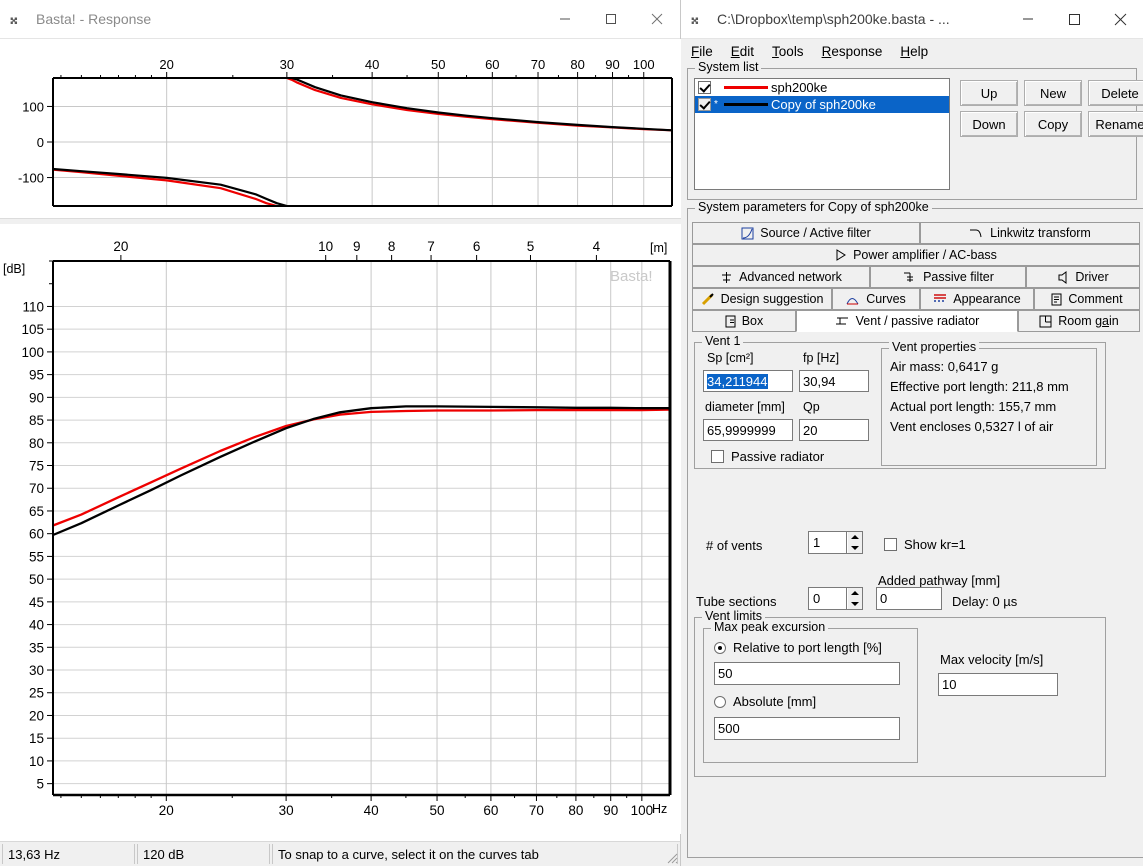 The width and height of the screenshot is (1143, 866). What do you see at coordinates (748, 381) in the screenshot?
I see `sp-input: 34,211944` at bounding box center [748, 381].